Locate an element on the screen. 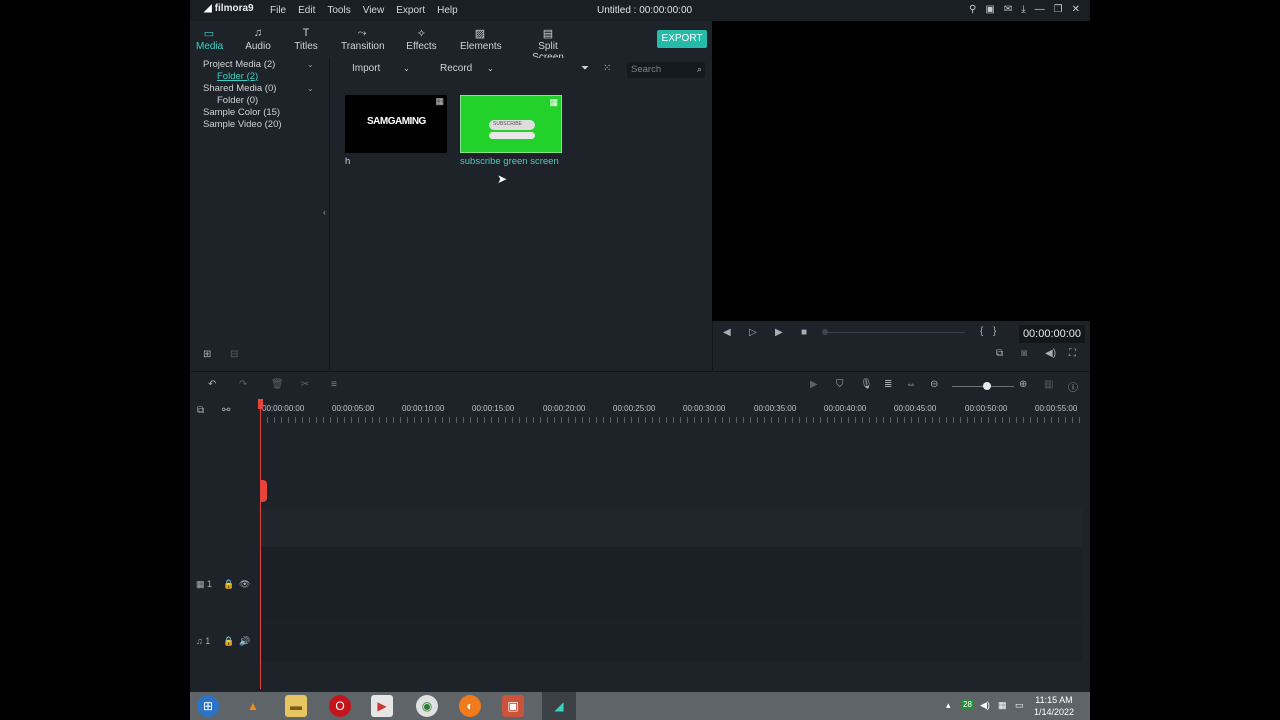  taskbar-clock: 11:15 AM 1/14/2022 is located at coordinates (1054, 706).